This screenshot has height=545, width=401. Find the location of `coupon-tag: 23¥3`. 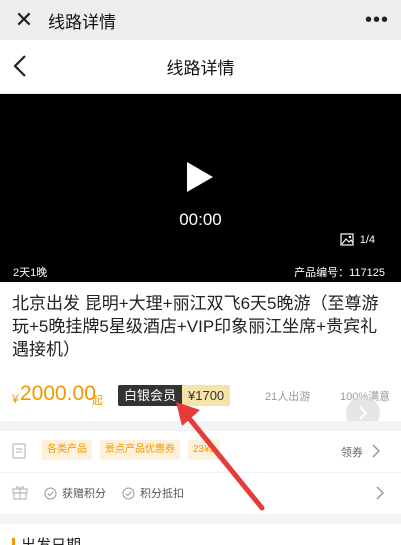

coupon-tag: 23¥3 is located at coordinates (204, 450).